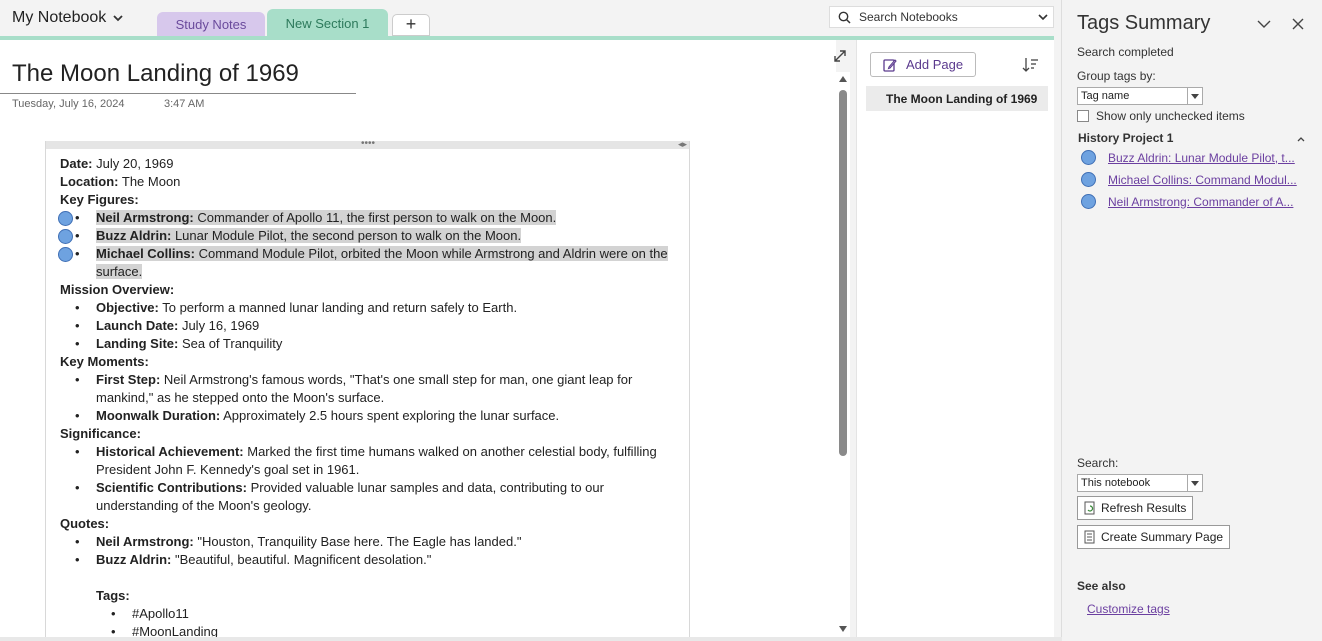  What do you see at coordinates (939, 17) in the screenshot?
I see `search-input` at bounding box center [939, 17].